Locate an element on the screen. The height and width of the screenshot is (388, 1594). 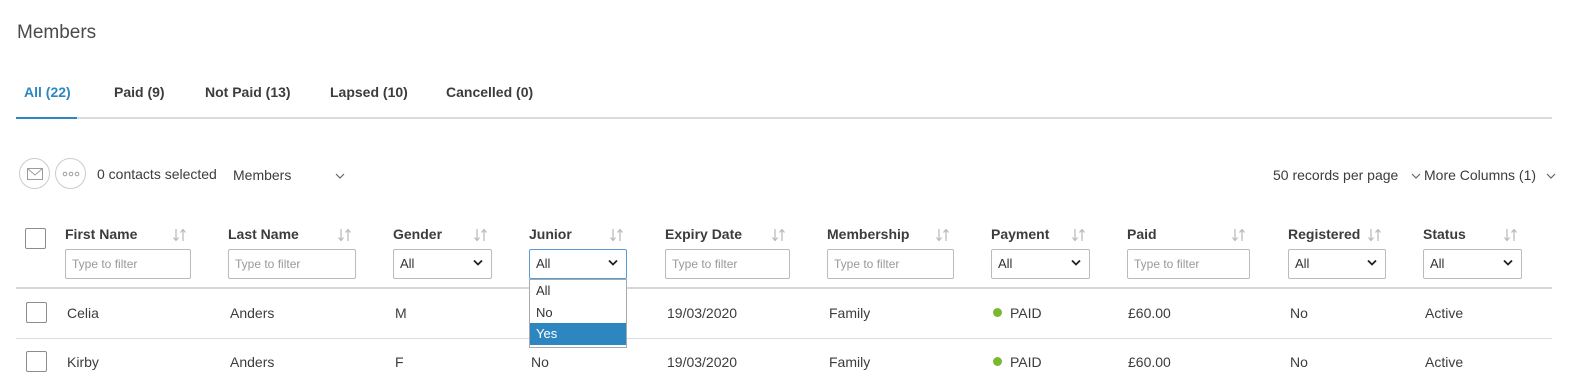
gender-filter-select: All is located at coordinates (442, 264).